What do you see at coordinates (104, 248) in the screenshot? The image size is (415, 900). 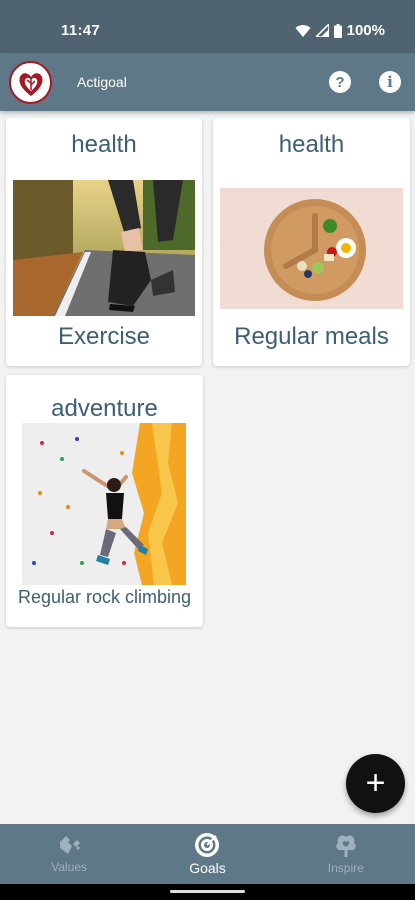 I see `running-shoes-image` at bounding box center [104, 248].